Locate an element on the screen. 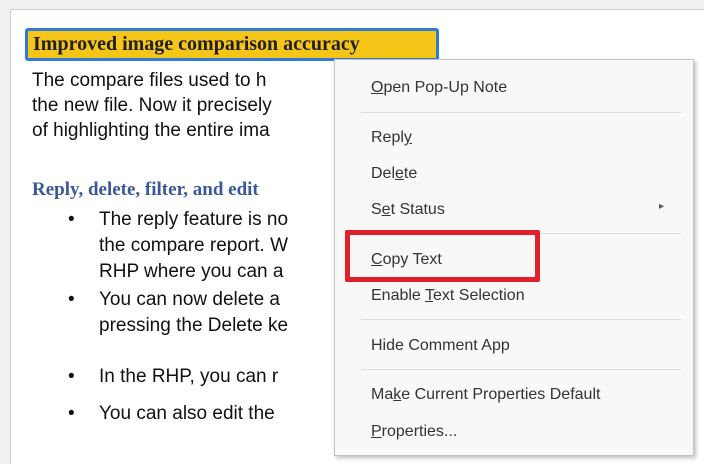  bullet-item: In the RHP, you can r is located at coordinates (188, 377).